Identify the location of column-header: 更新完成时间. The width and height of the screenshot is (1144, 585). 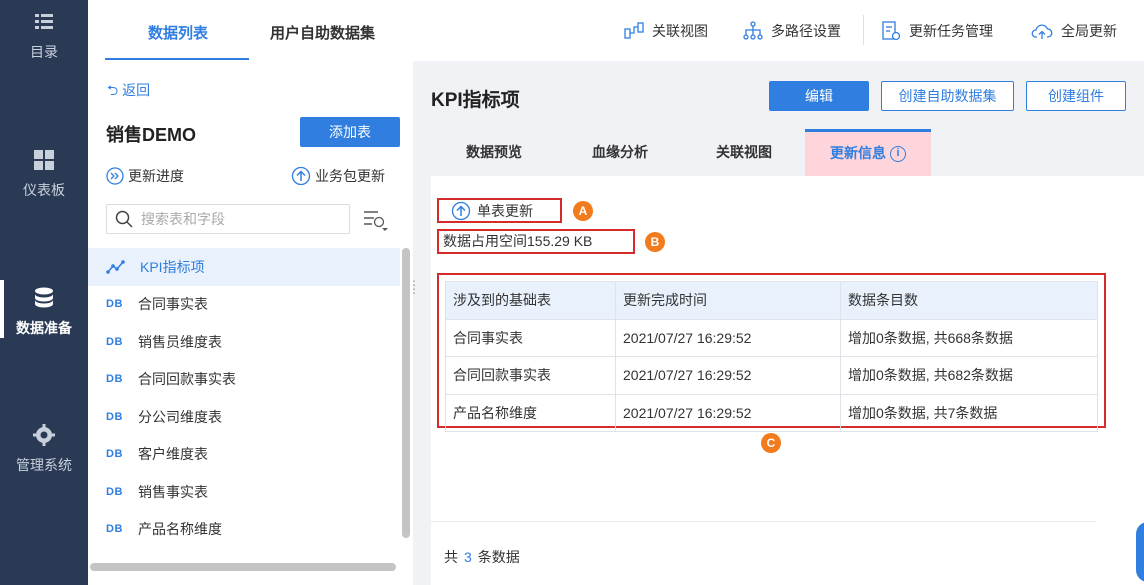
(728, 300).